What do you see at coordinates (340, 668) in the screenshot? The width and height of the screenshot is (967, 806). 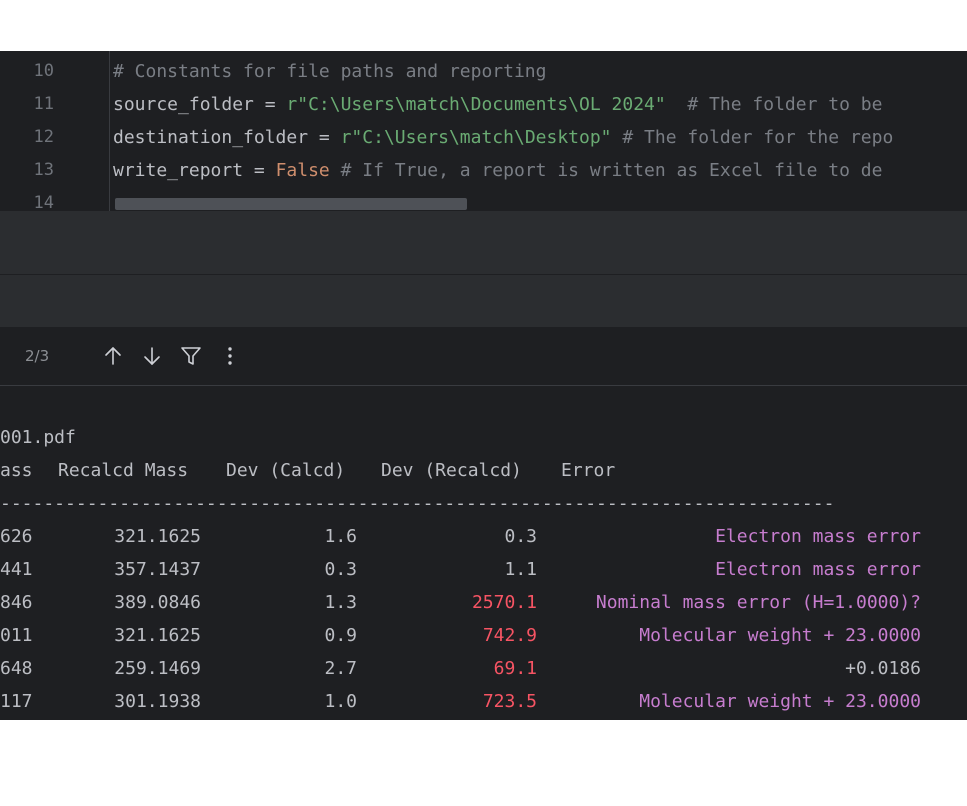 I see `cell-dev-calcd: 2.7` at bounding box center [340, 668].